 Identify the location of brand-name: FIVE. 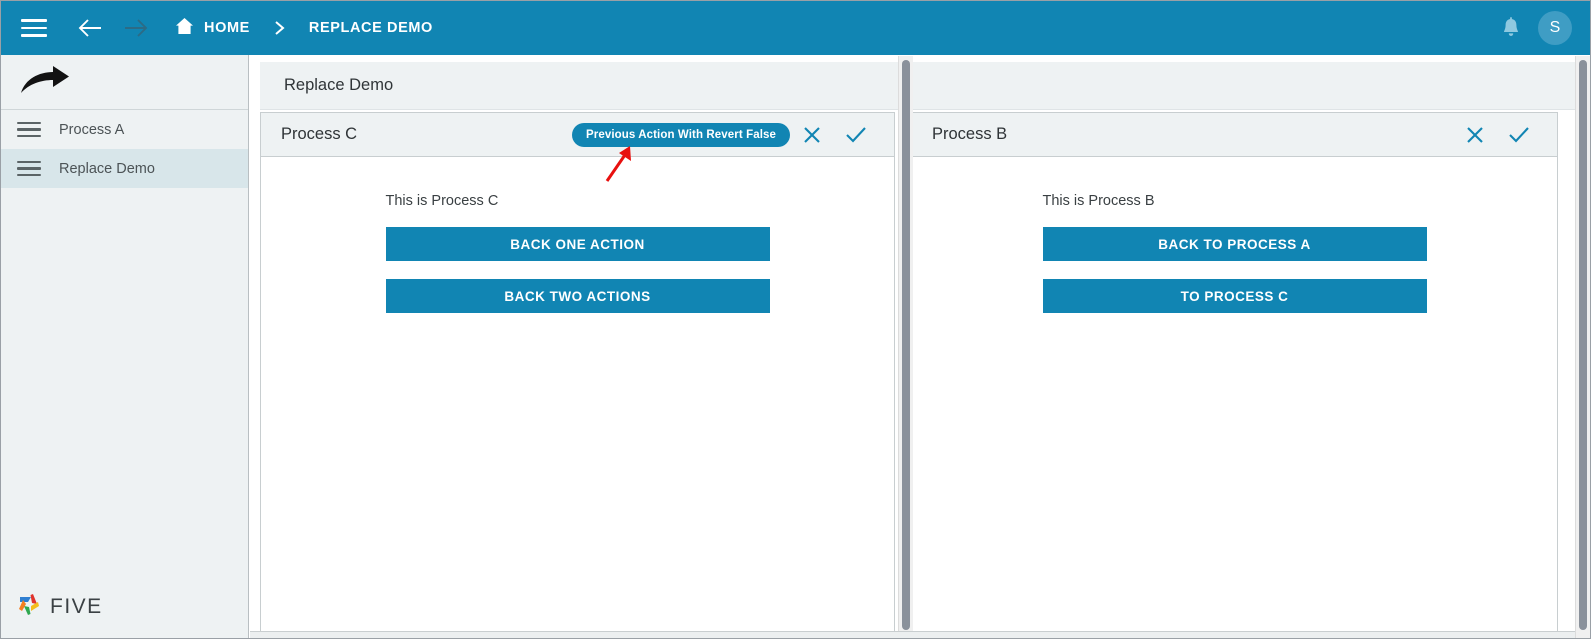
(76, 606).